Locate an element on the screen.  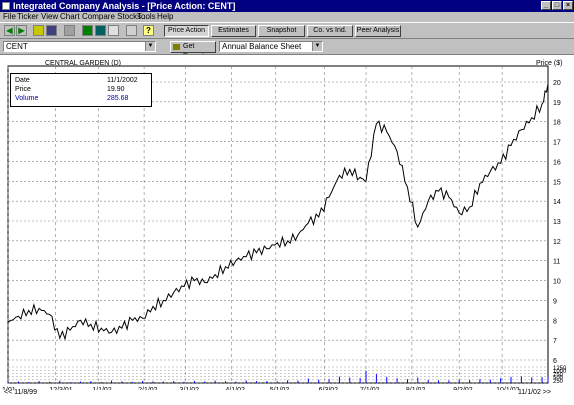
price-tick-label: 20 is located at coordinates (557, 83).